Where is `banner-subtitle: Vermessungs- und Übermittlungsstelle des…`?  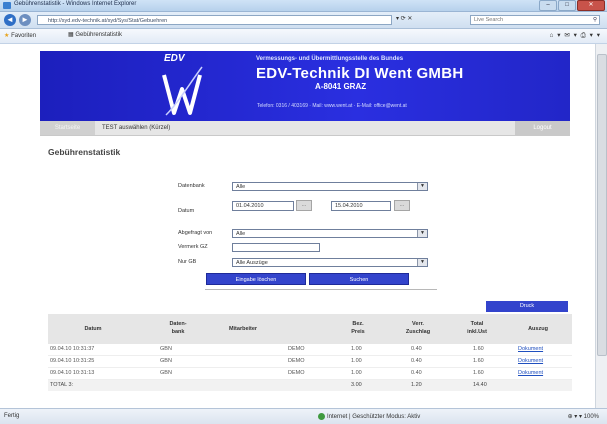
banner-subtitle: Vermessungs- und Übermittlungsstelle des… is located at coordinates (330, 59).